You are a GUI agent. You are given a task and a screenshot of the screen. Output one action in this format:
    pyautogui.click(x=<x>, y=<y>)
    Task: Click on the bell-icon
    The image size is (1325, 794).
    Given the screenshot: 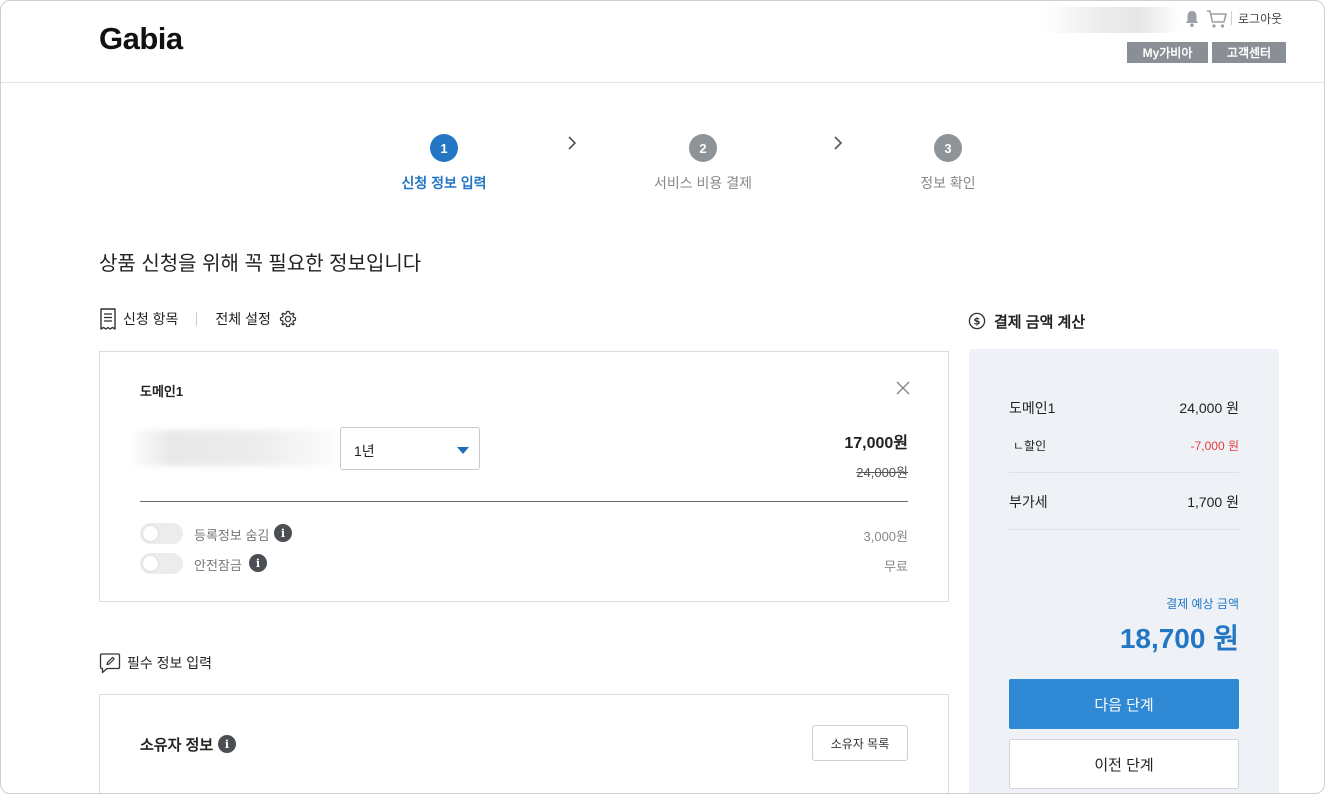 What is the action you would take?
    pyautogui.click(x=1192, y=19)
    